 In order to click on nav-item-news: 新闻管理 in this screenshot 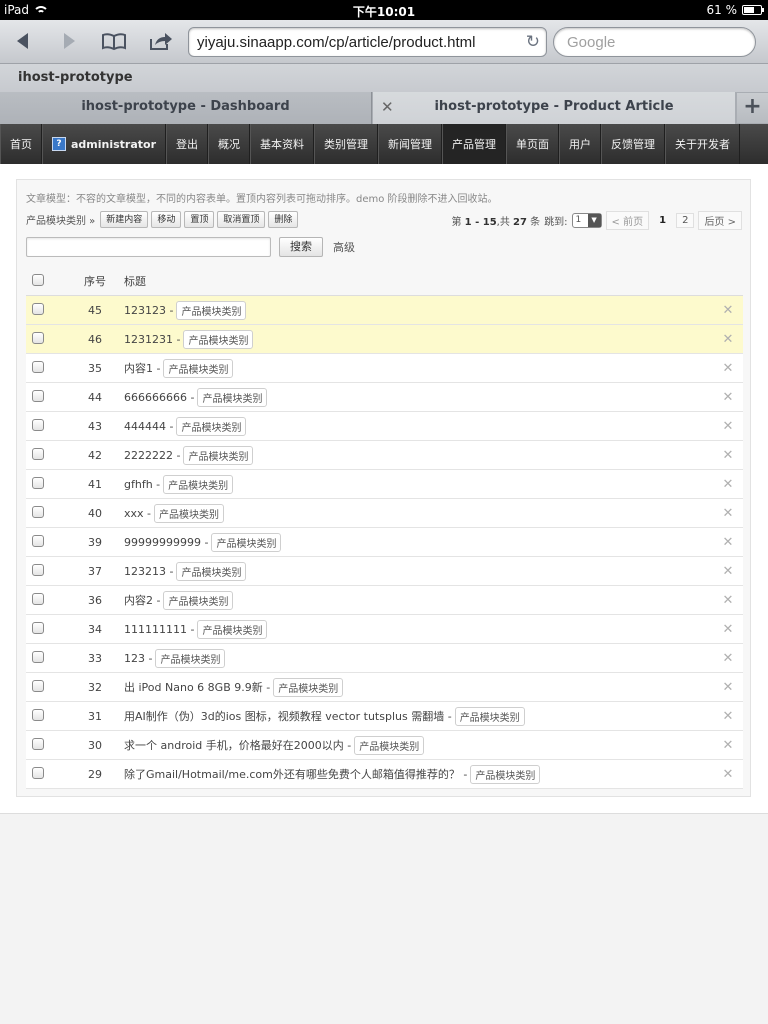, I will do `click(410, 144)`.